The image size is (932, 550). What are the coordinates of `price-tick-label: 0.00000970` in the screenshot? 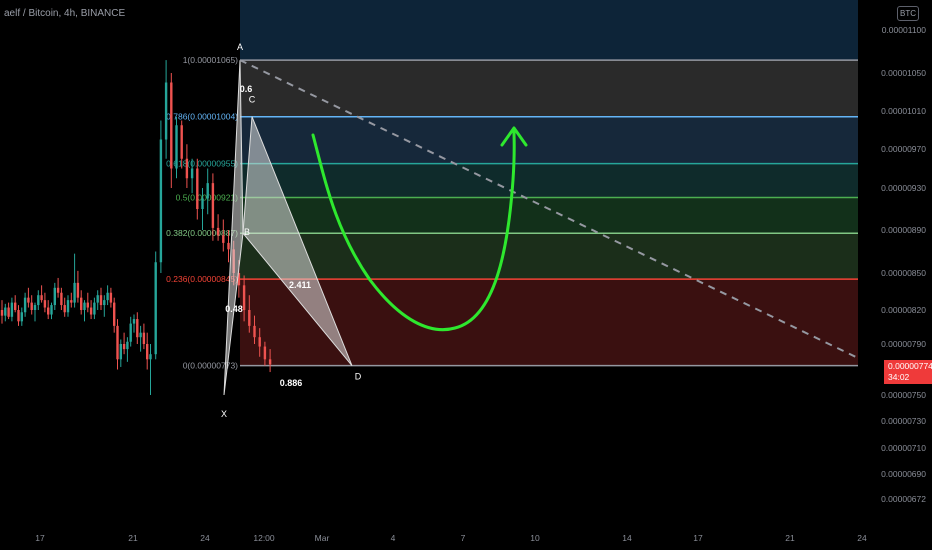 It's located at (903, 149).